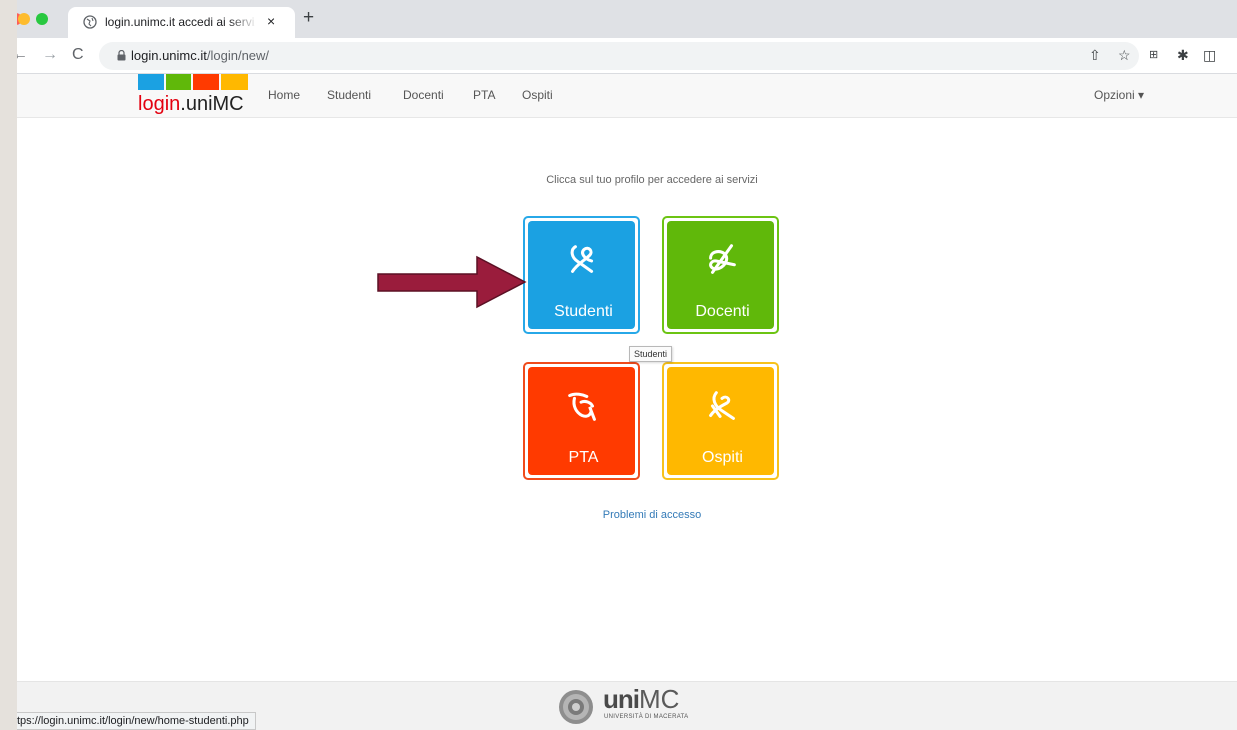  I want to click on logo-text: login.uniMC, so click(191, 104).